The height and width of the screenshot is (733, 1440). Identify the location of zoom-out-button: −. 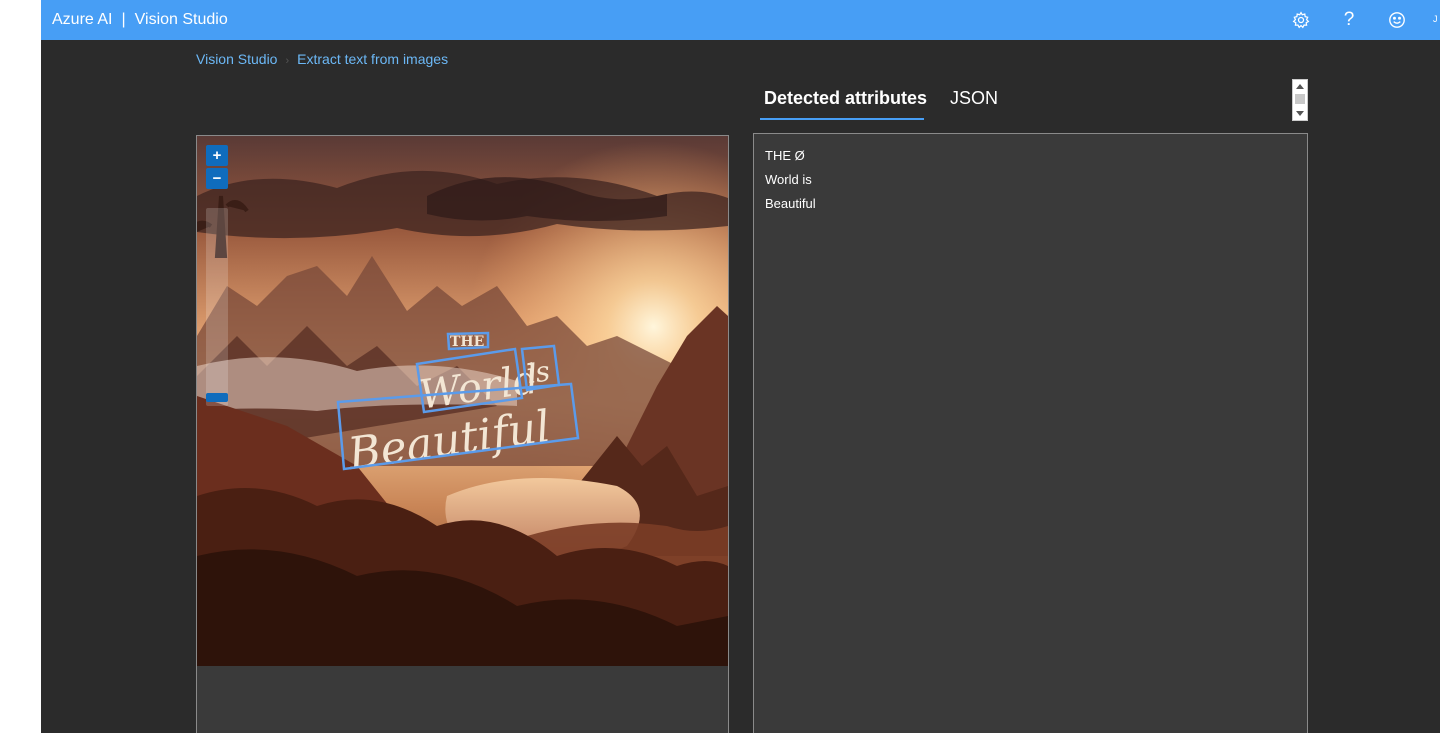
(217, 178).